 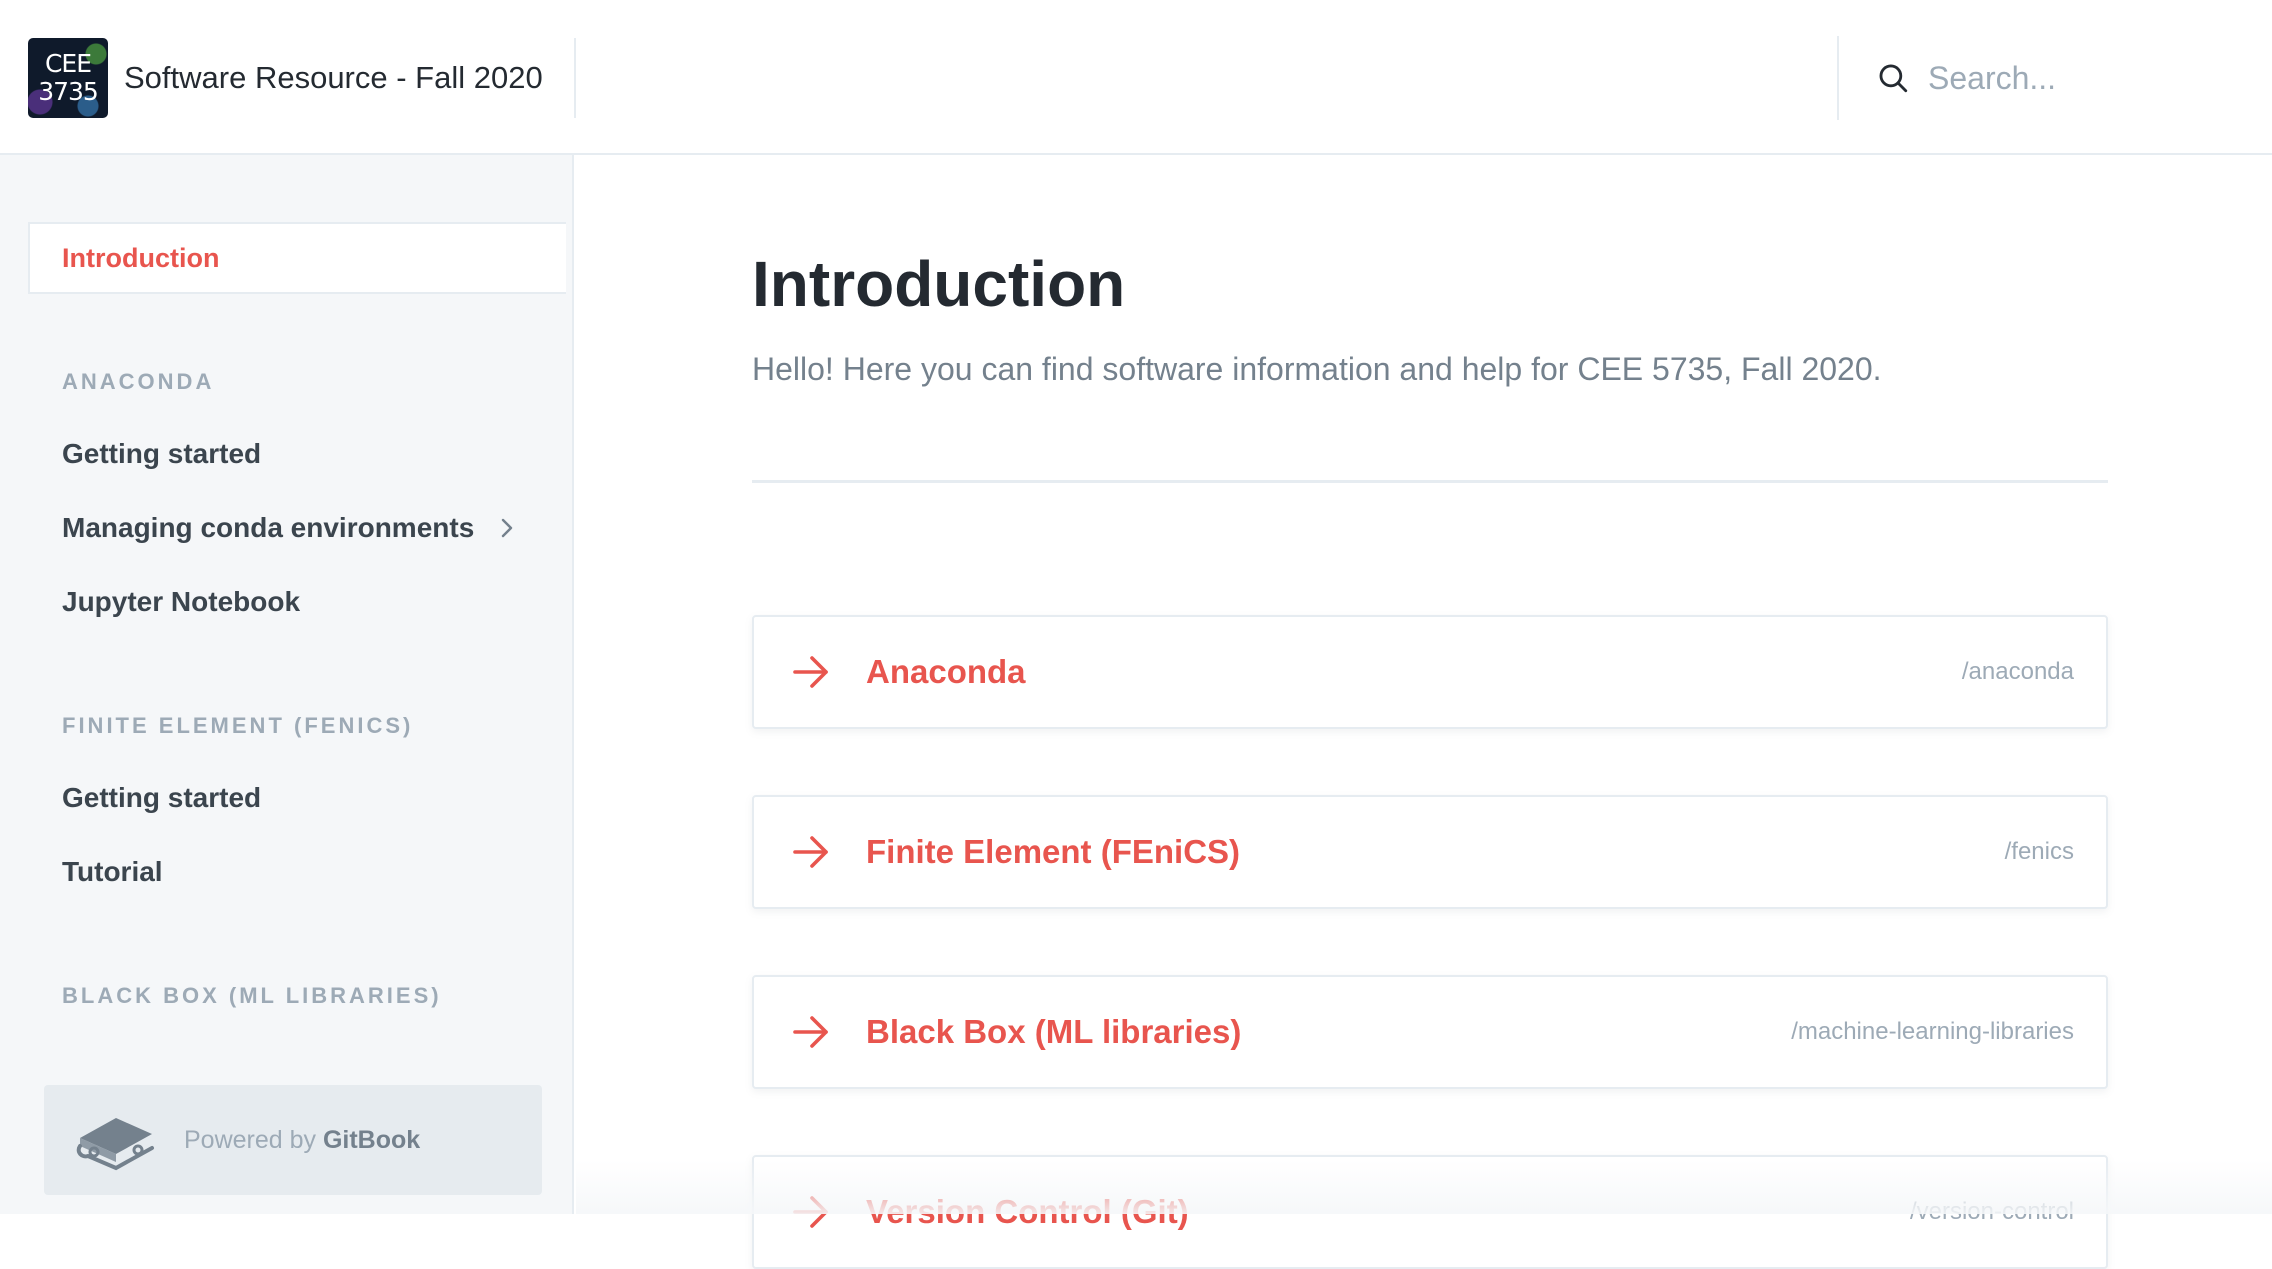 I want to click on top-header: CEE 3735 Software Resource - Fall 2020, so click(x=1136, y=77).